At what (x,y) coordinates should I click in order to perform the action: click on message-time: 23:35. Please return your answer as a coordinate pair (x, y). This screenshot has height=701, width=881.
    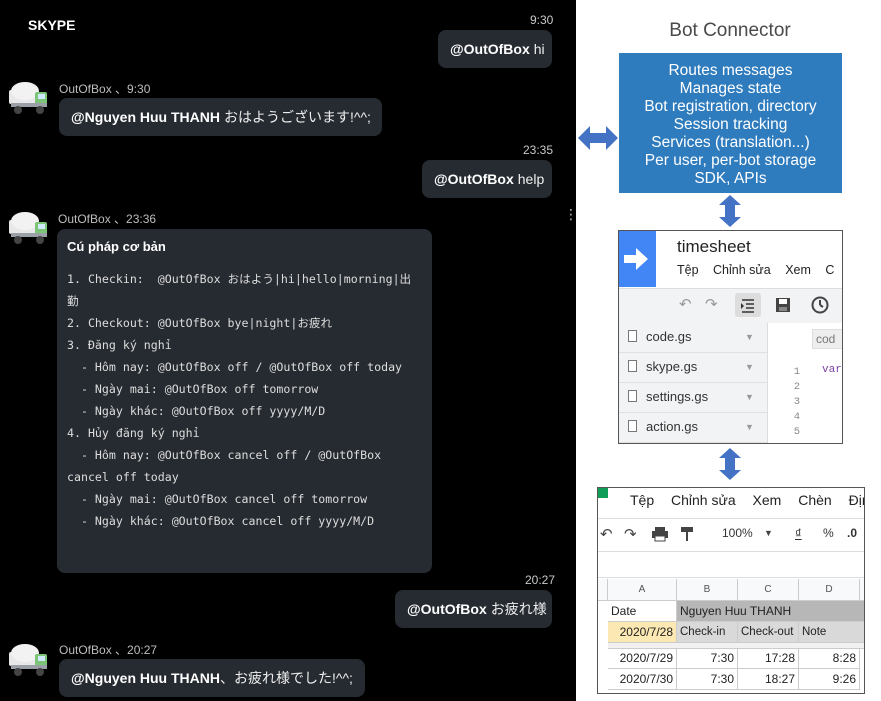
    Looking at the image, I should click on (538, 150).